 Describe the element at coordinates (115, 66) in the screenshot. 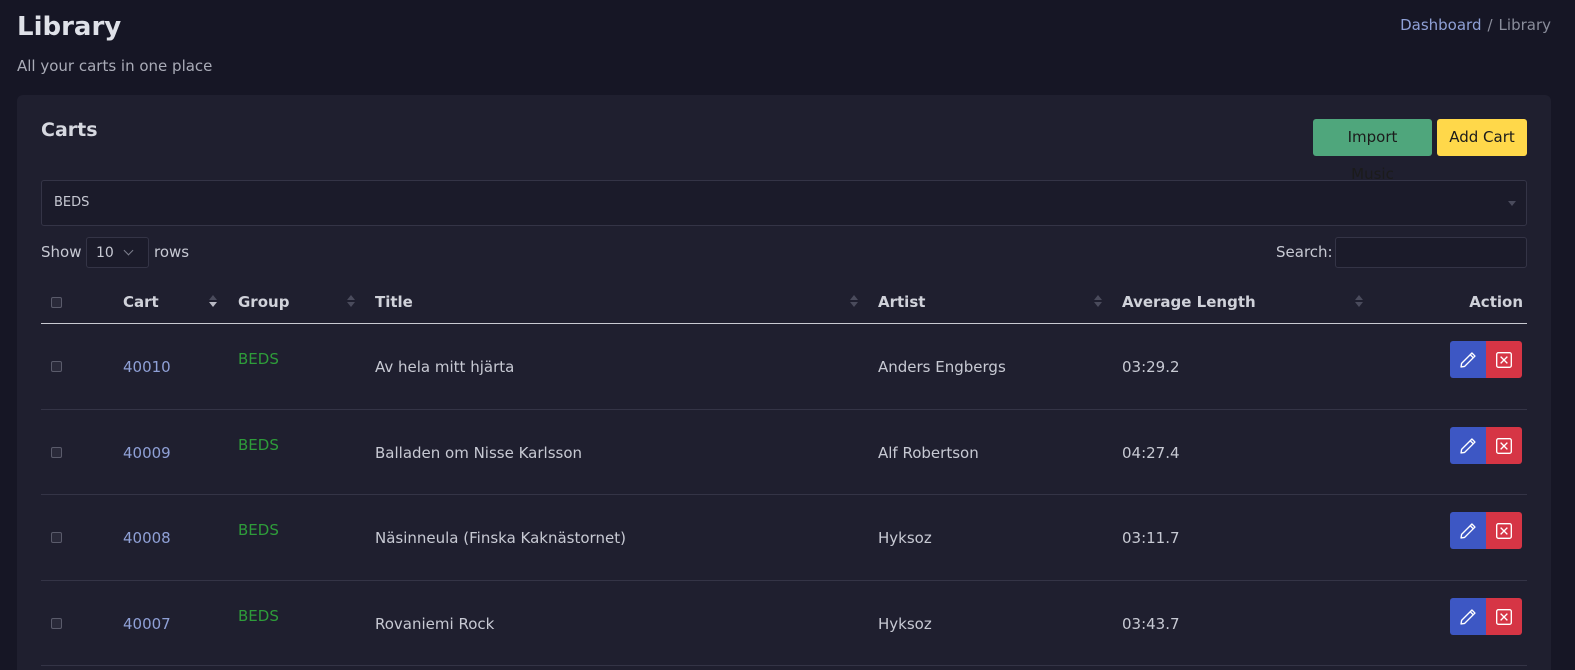

I see `page-subtitle: All your carts in one place` at that location.